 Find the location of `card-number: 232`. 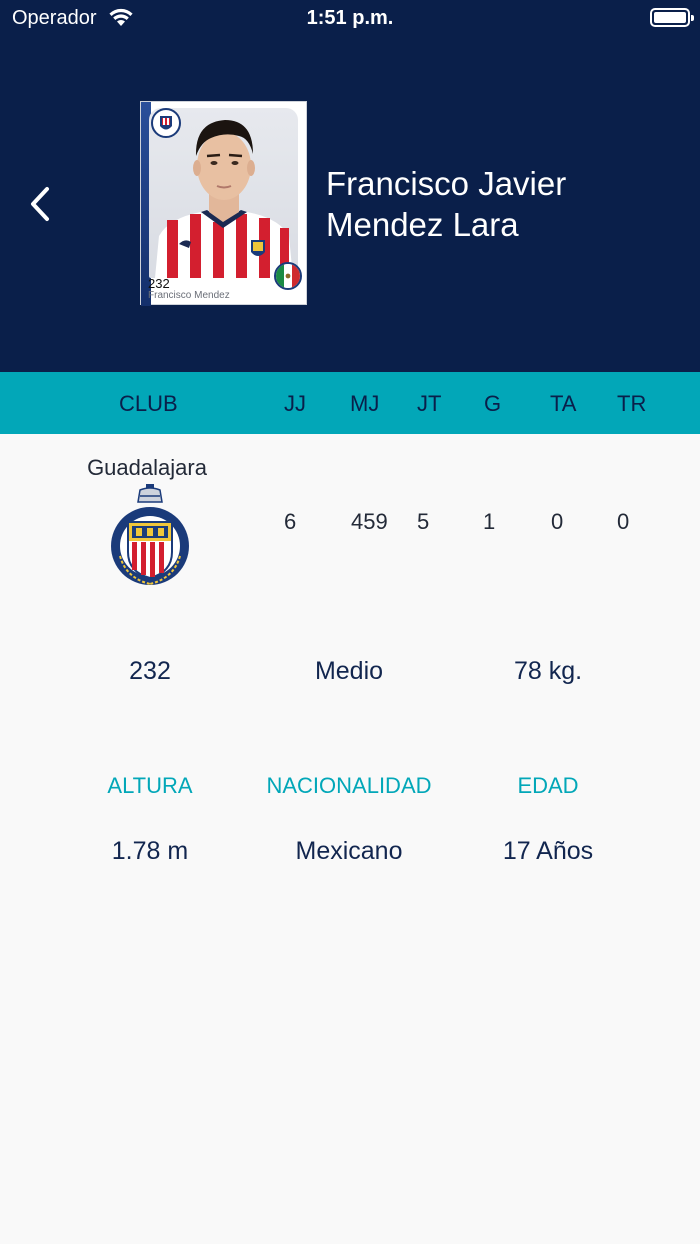

card-number: 232 is located at coordinates (159, 283).